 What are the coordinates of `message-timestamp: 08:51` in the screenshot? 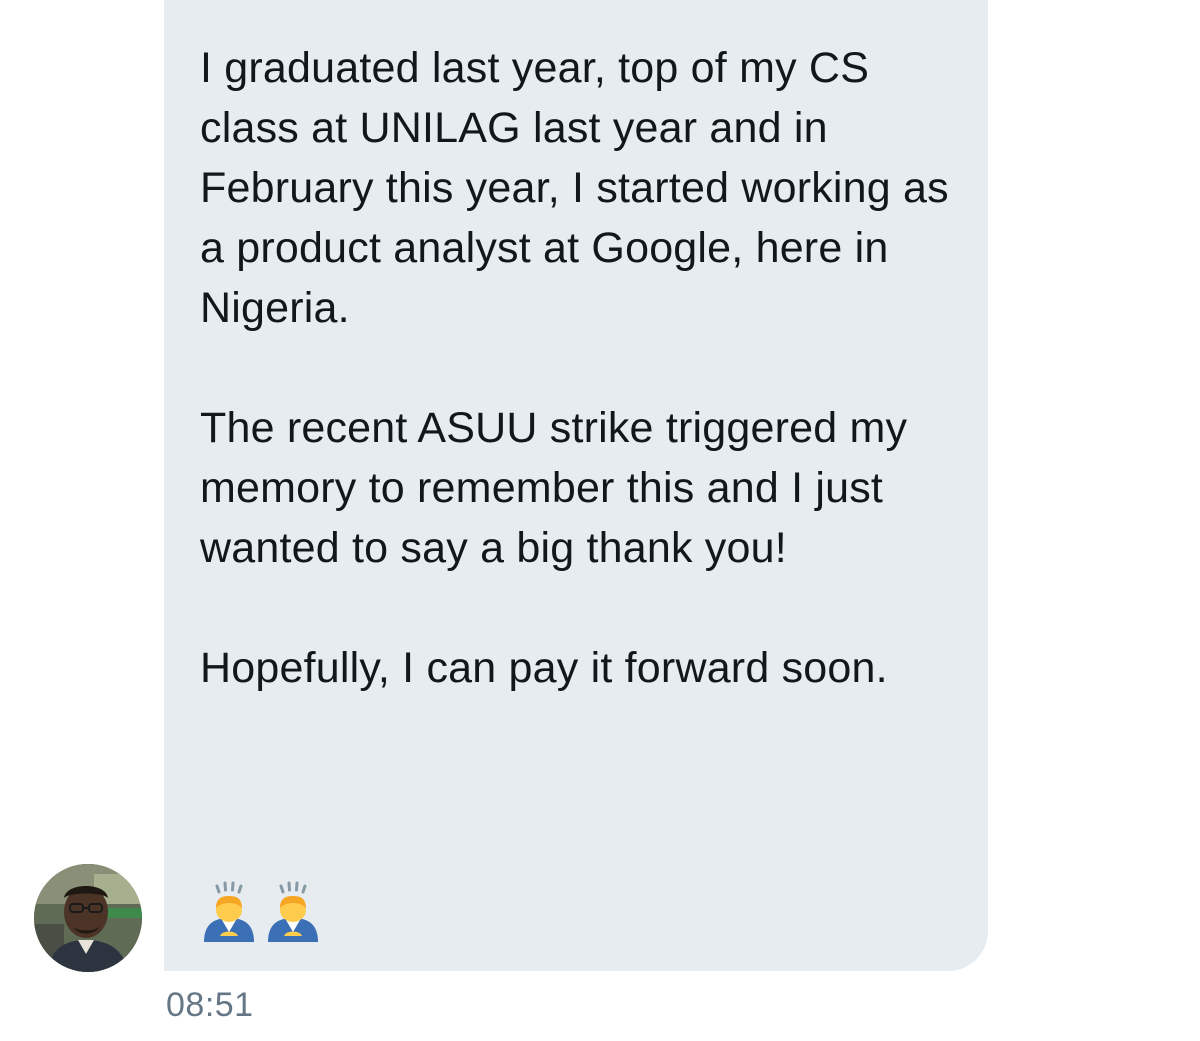 It's located at (210, 1005).